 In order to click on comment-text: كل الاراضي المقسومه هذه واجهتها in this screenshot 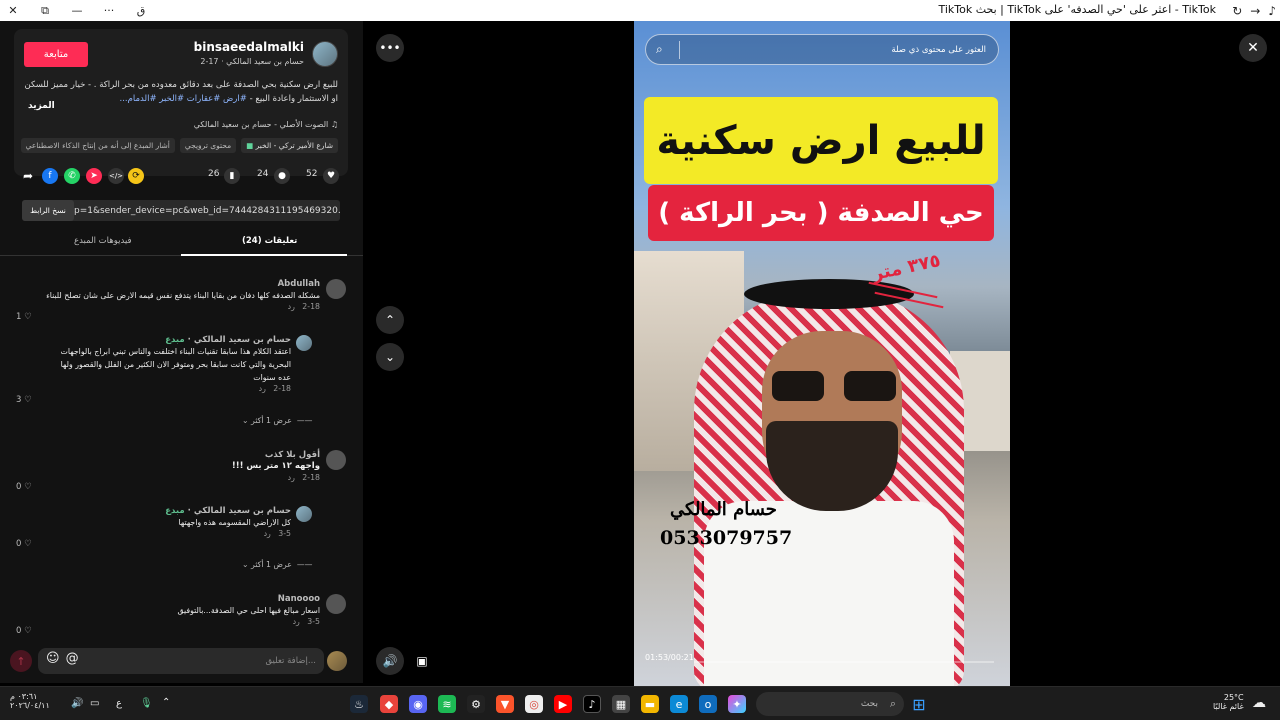, I will do `click(234, 522)`.